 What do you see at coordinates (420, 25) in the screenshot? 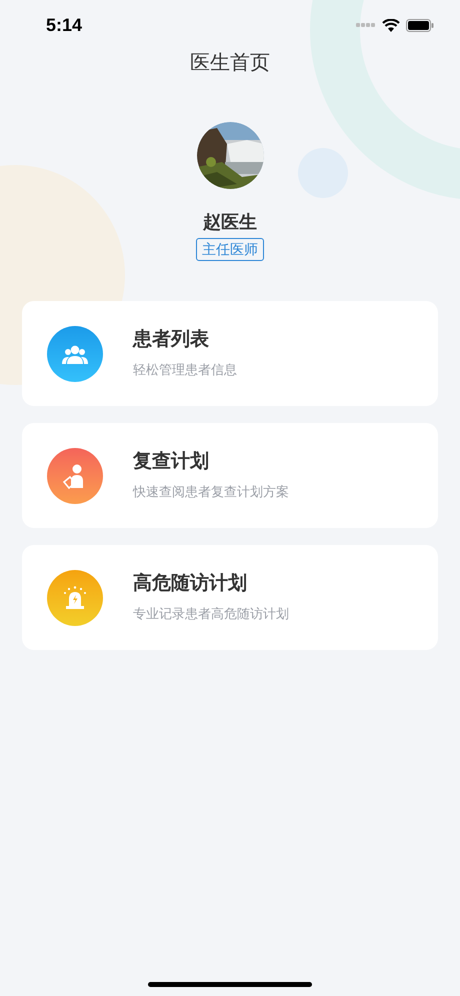
I see `battery-icon` at bounding box center [420, 25].